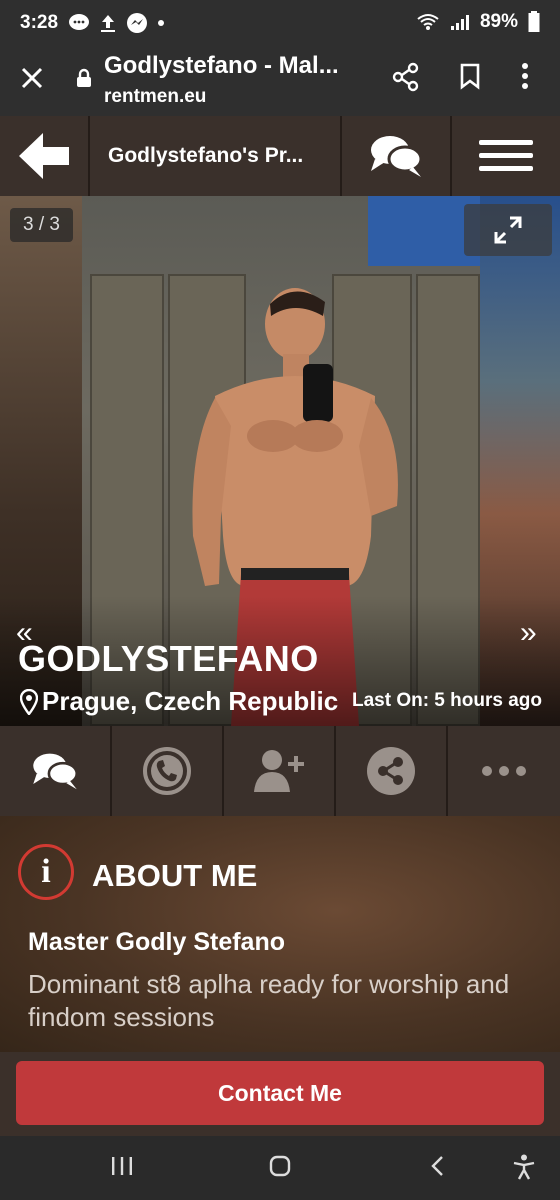 The height and width of the screenshot is (1200, 560). I want to click on profile-action-bar, so click(280, 771).